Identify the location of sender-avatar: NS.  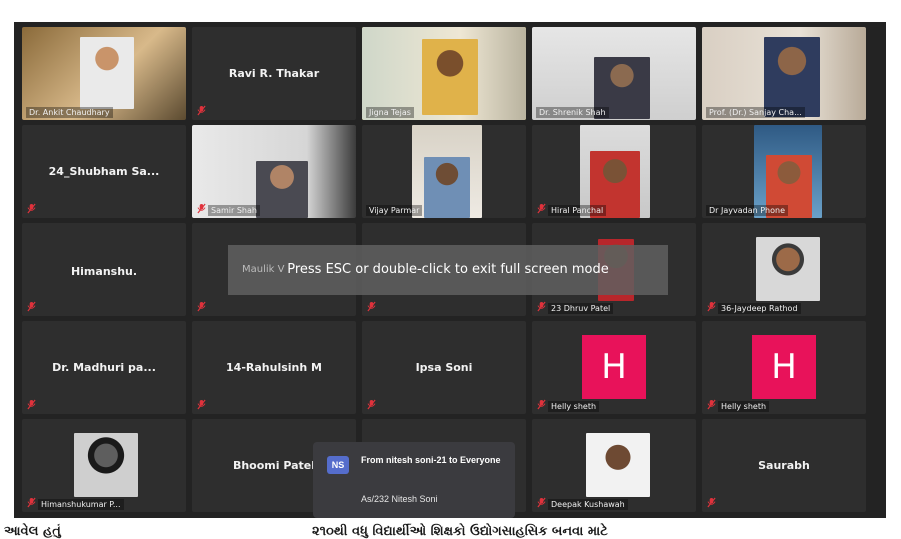
(338, 465).